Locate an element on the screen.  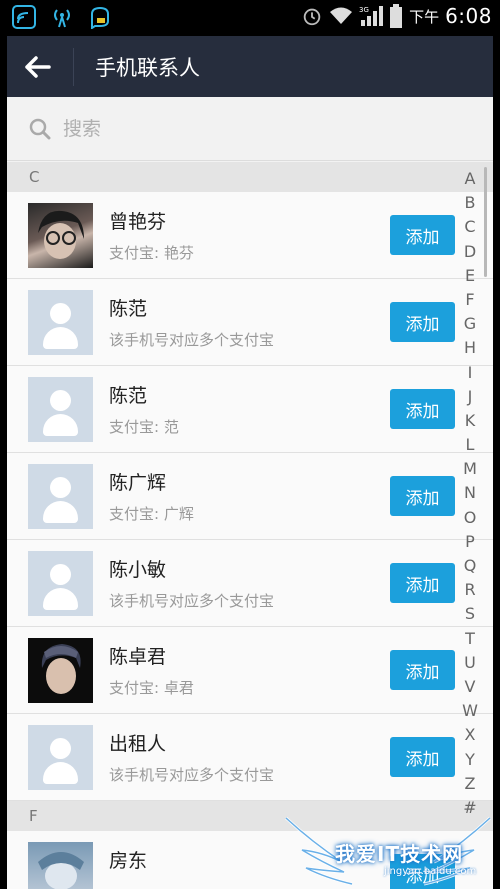
contact-row: 陈范 该手机号对应多个支付宝 添加 is located at coordinates (250, 322).